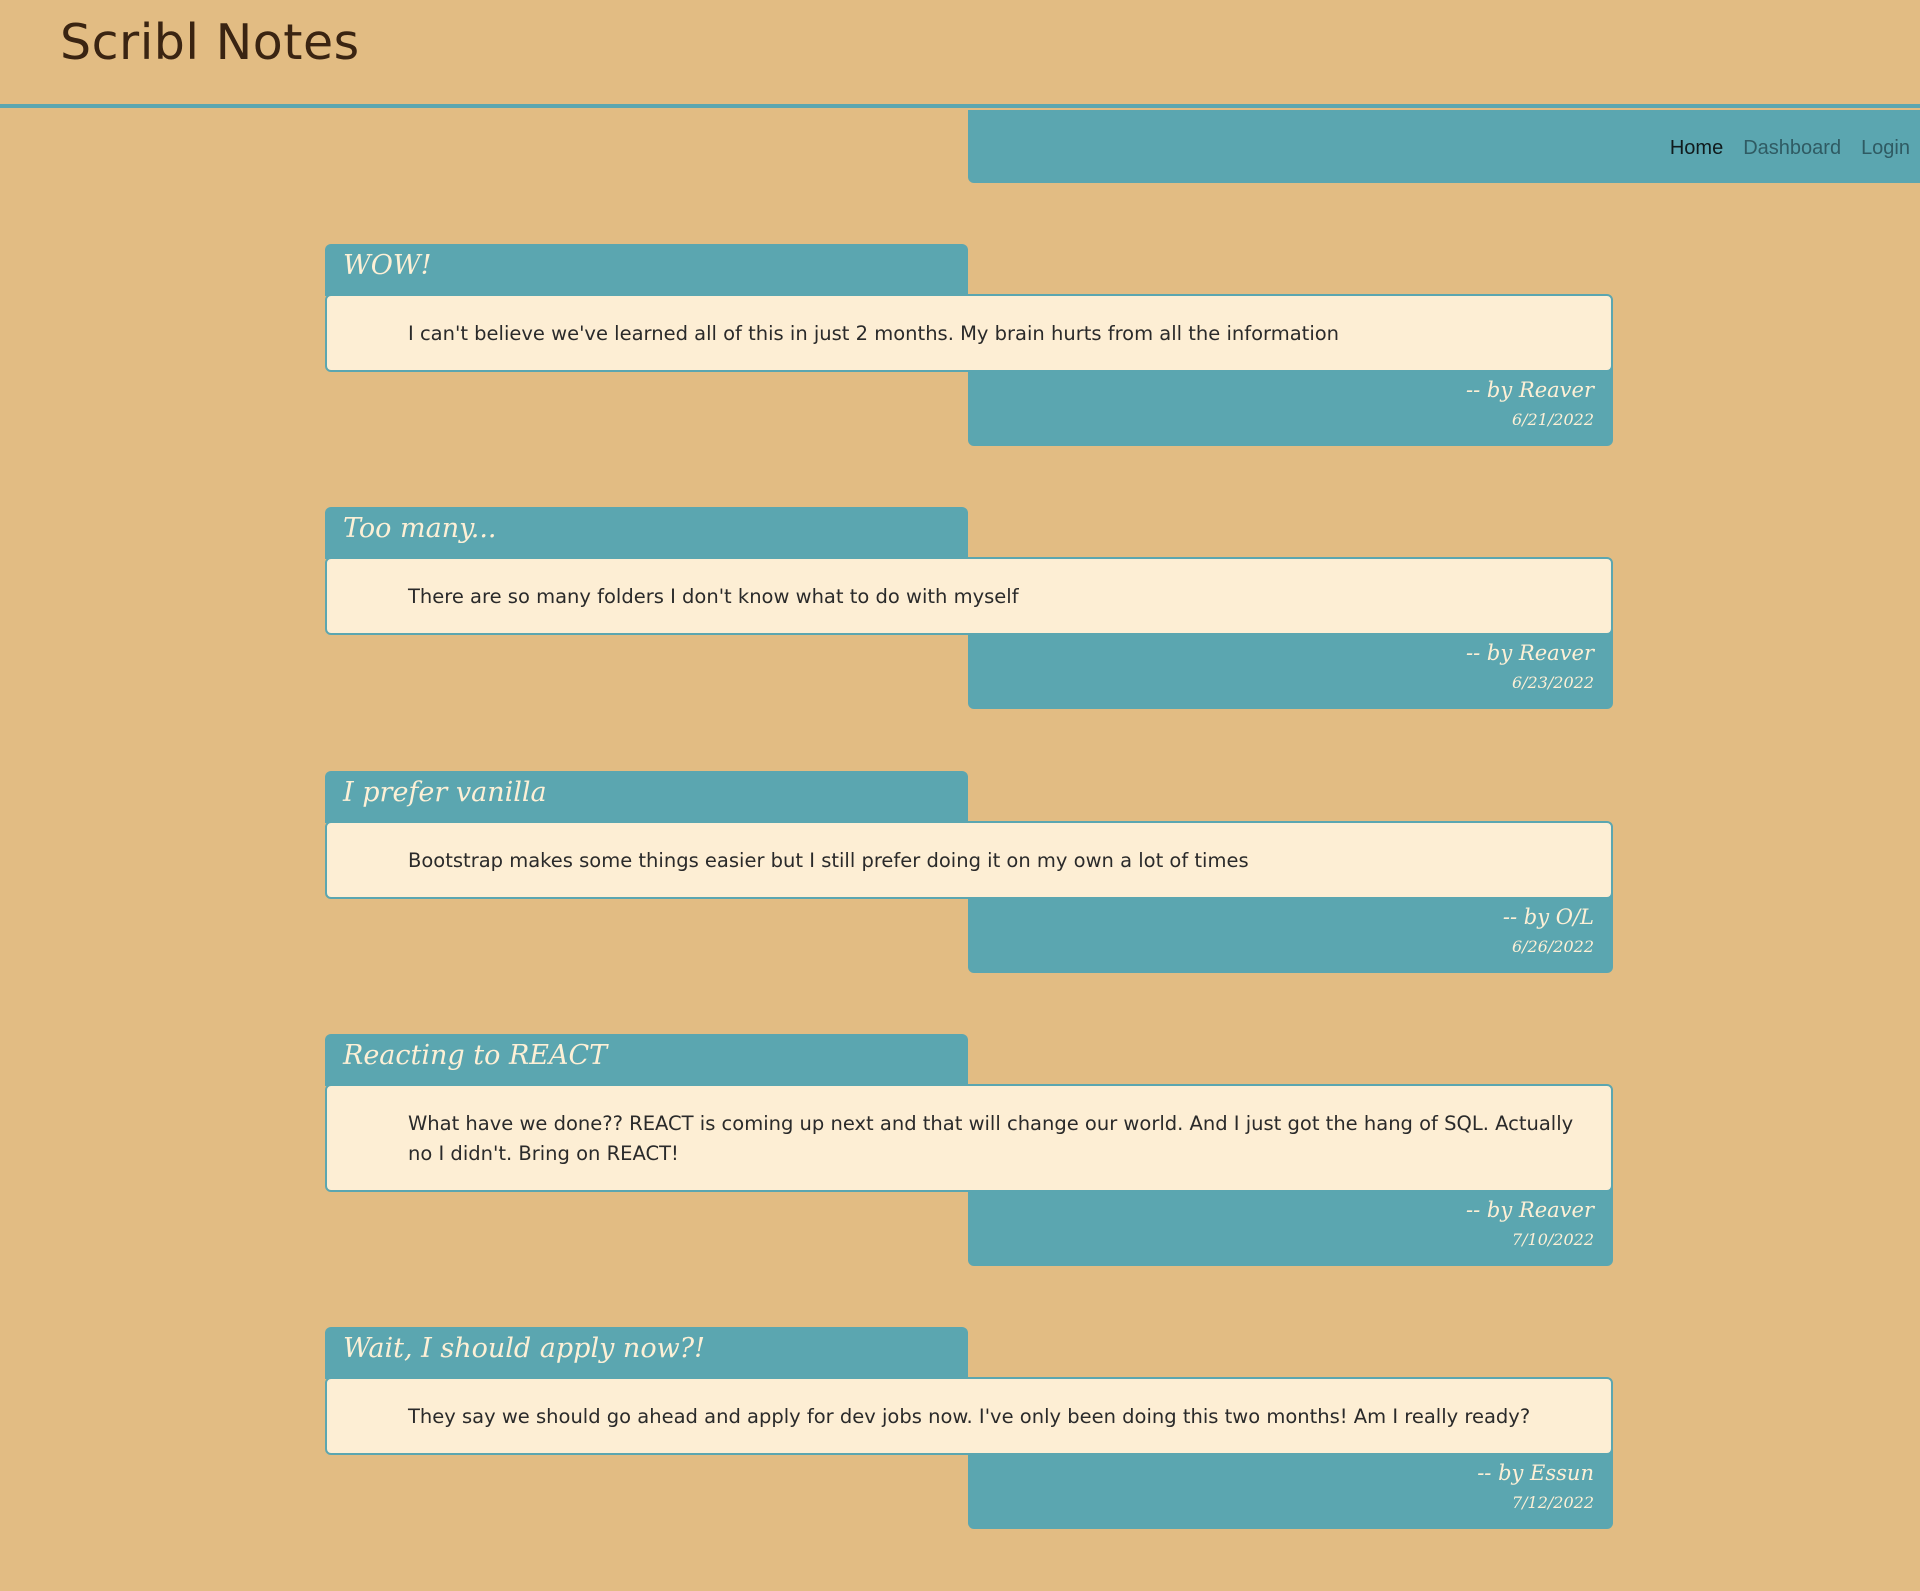 The height and width of the screenshot is (1591, 1920). What do you see at coordinates (1552, 419) in the screenshot?
I see `post-date: 6/21/2022` at bounding box center [1552, 419].